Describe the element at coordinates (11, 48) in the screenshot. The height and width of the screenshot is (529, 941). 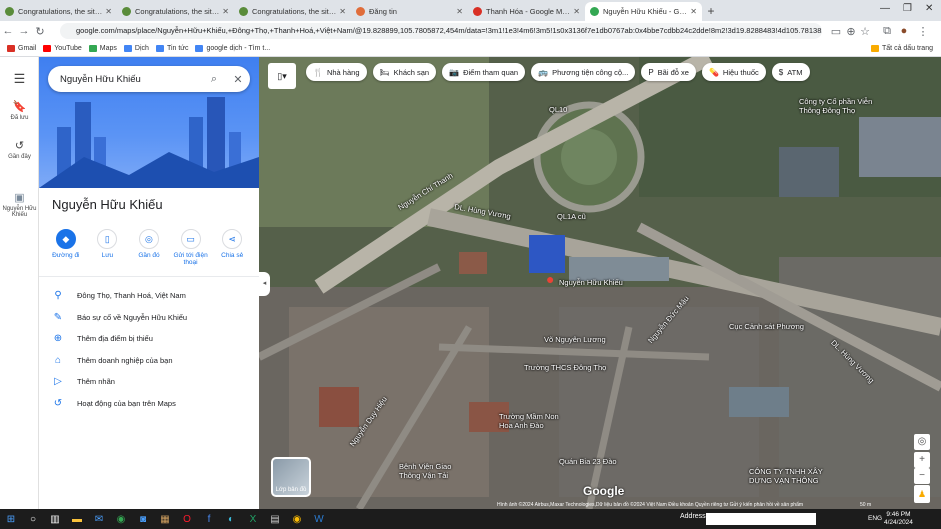
I see `gmail-icon` at that location.